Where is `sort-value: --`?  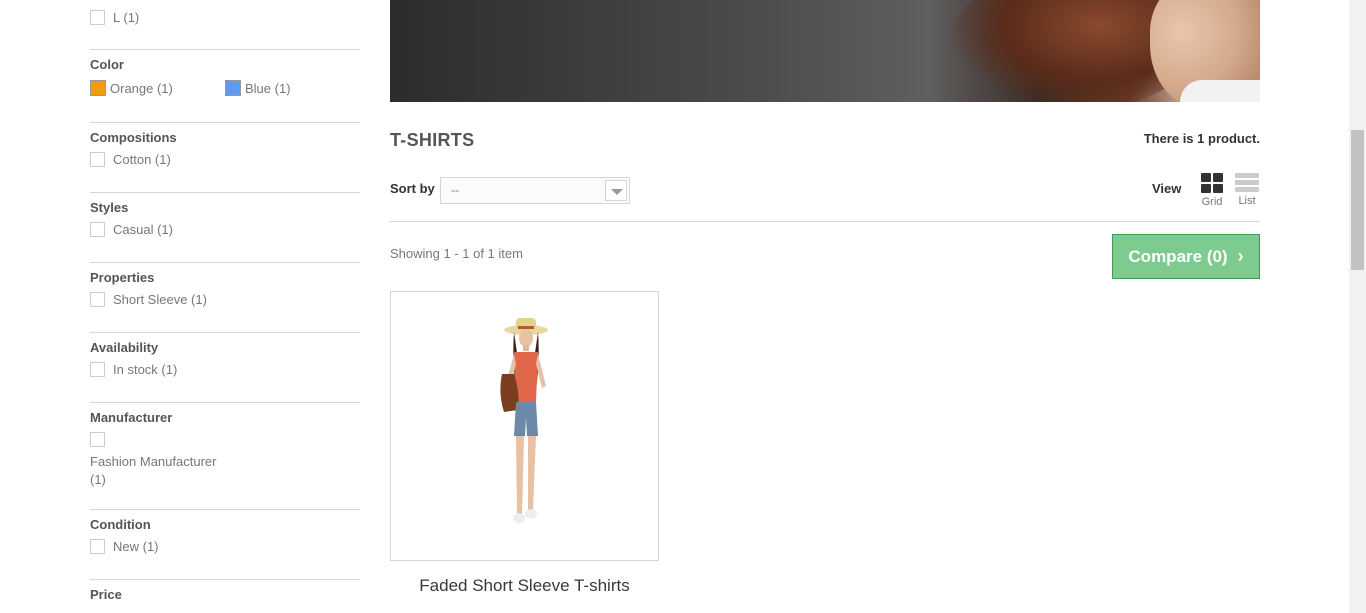 sort-value: -- is located at coordinates (455, 190).